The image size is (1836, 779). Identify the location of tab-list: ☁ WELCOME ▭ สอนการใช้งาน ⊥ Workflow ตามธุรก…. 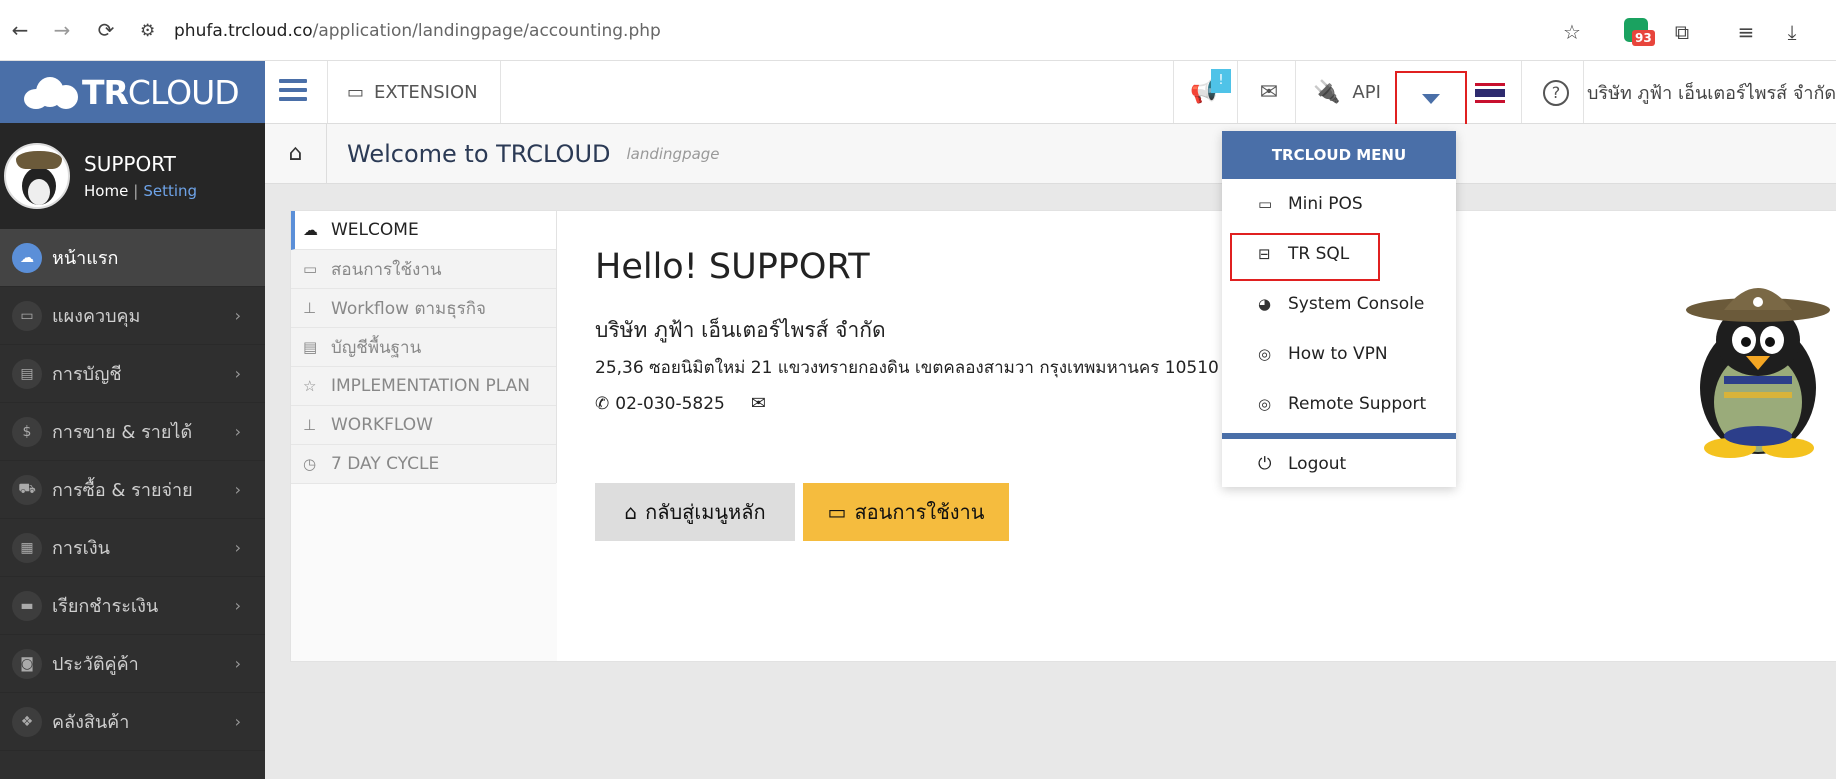
(424, 347).